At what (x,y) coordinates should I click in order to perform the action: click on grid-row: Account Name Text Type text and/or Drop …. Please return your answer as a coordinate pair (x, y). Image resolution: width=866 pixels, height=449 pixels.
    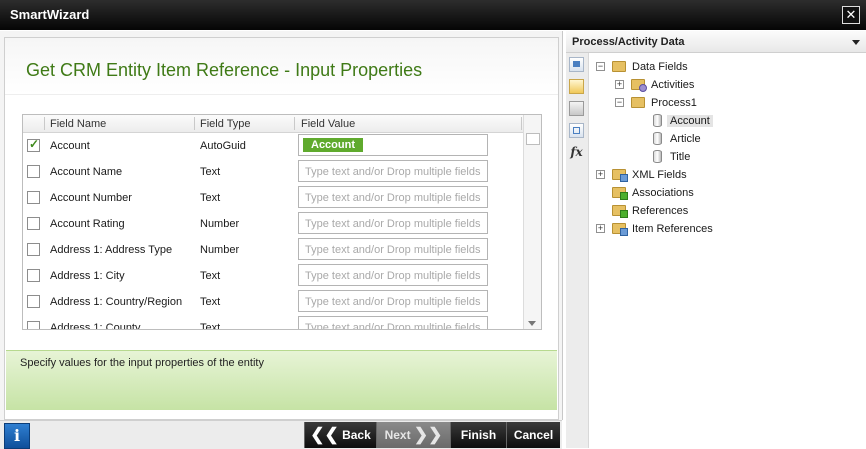
    Looking at the image, I should click on (273, 172).